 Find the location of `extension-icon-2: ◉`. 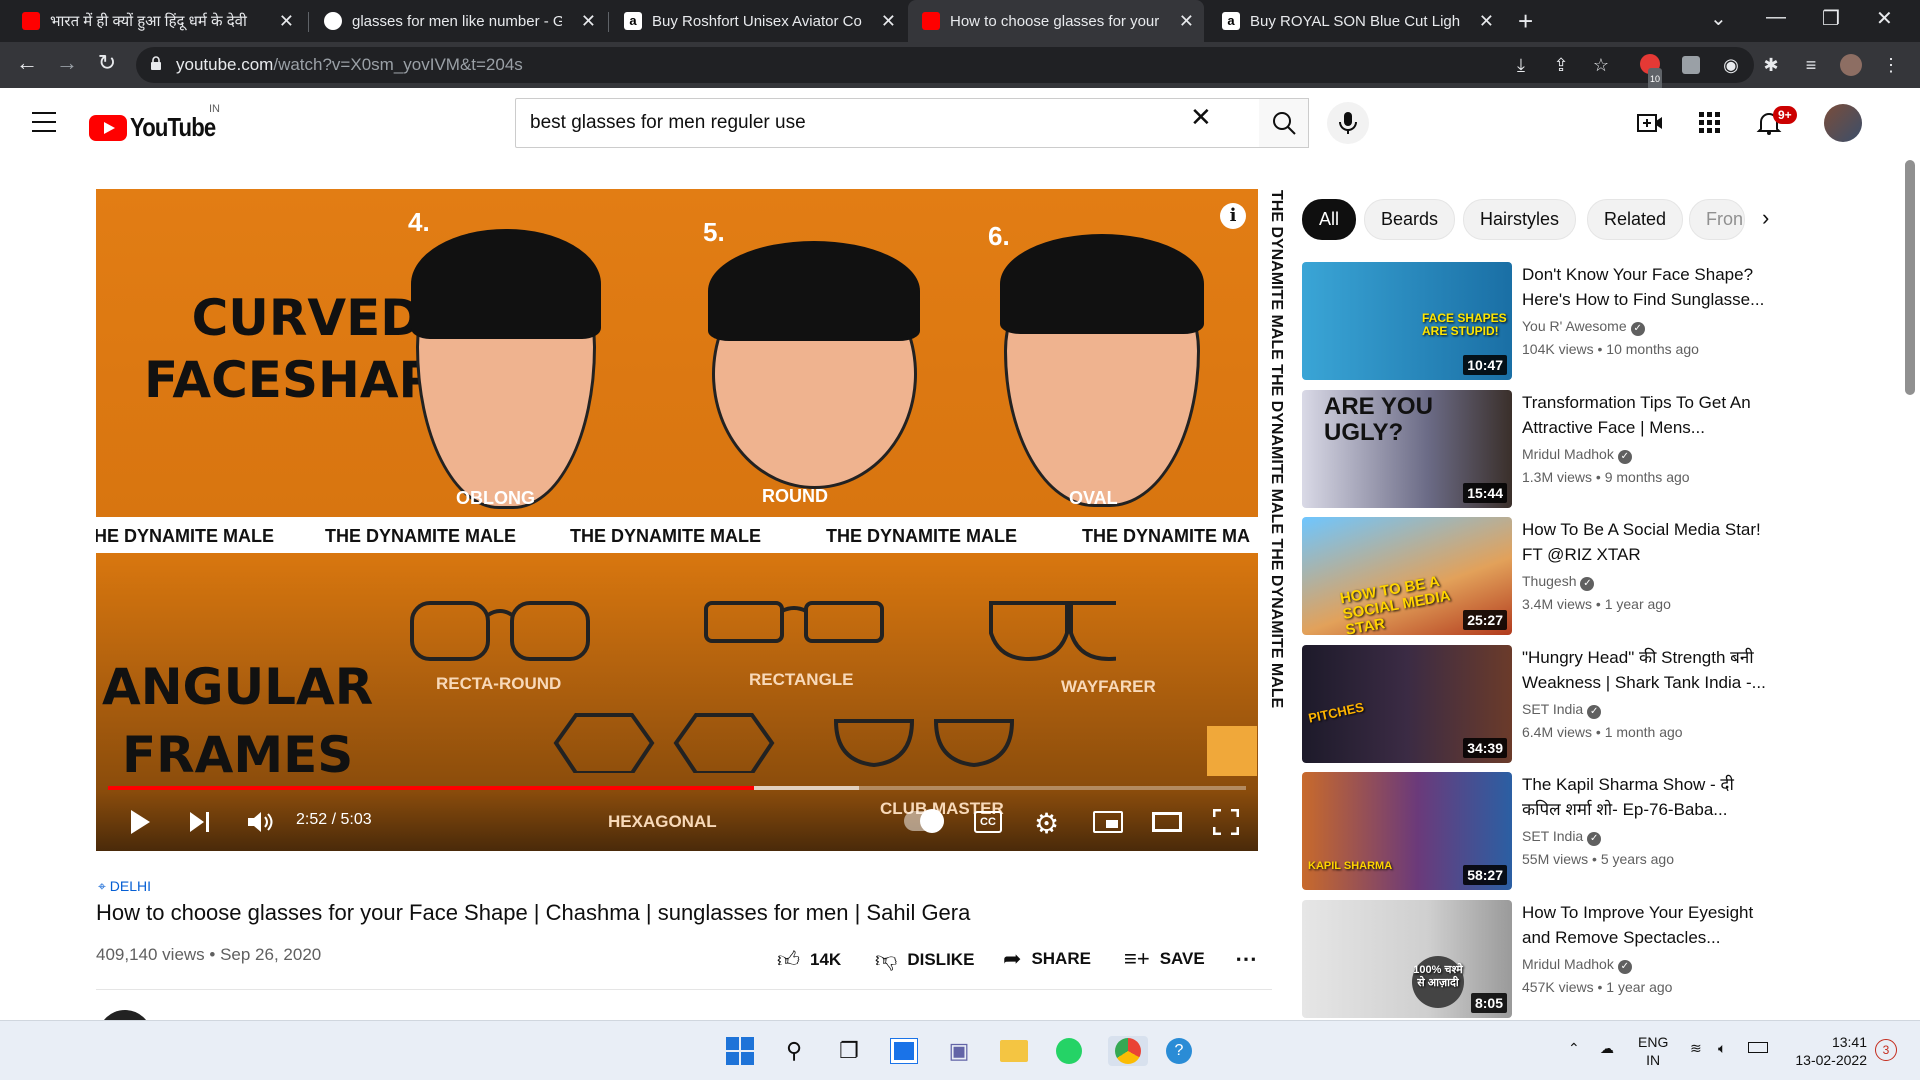

extension-icon-2: ◉ is located at coordinates (1731, 65).